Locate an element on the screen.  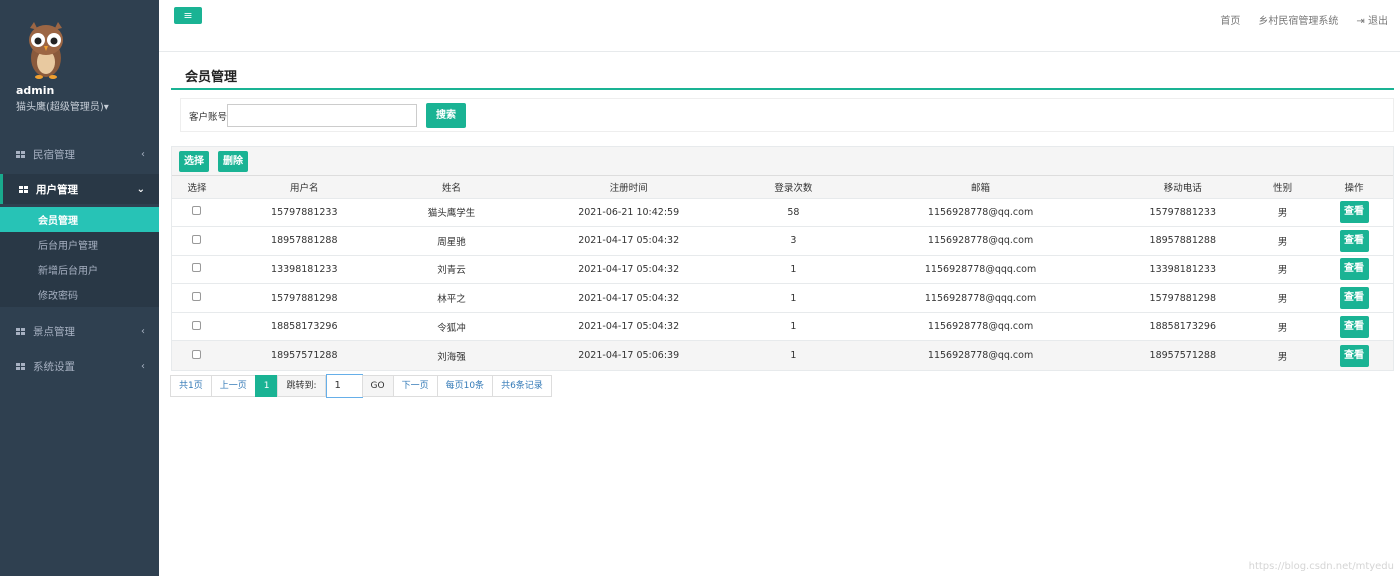
column-header: 登录次数 is located at coordinates (793, 187).